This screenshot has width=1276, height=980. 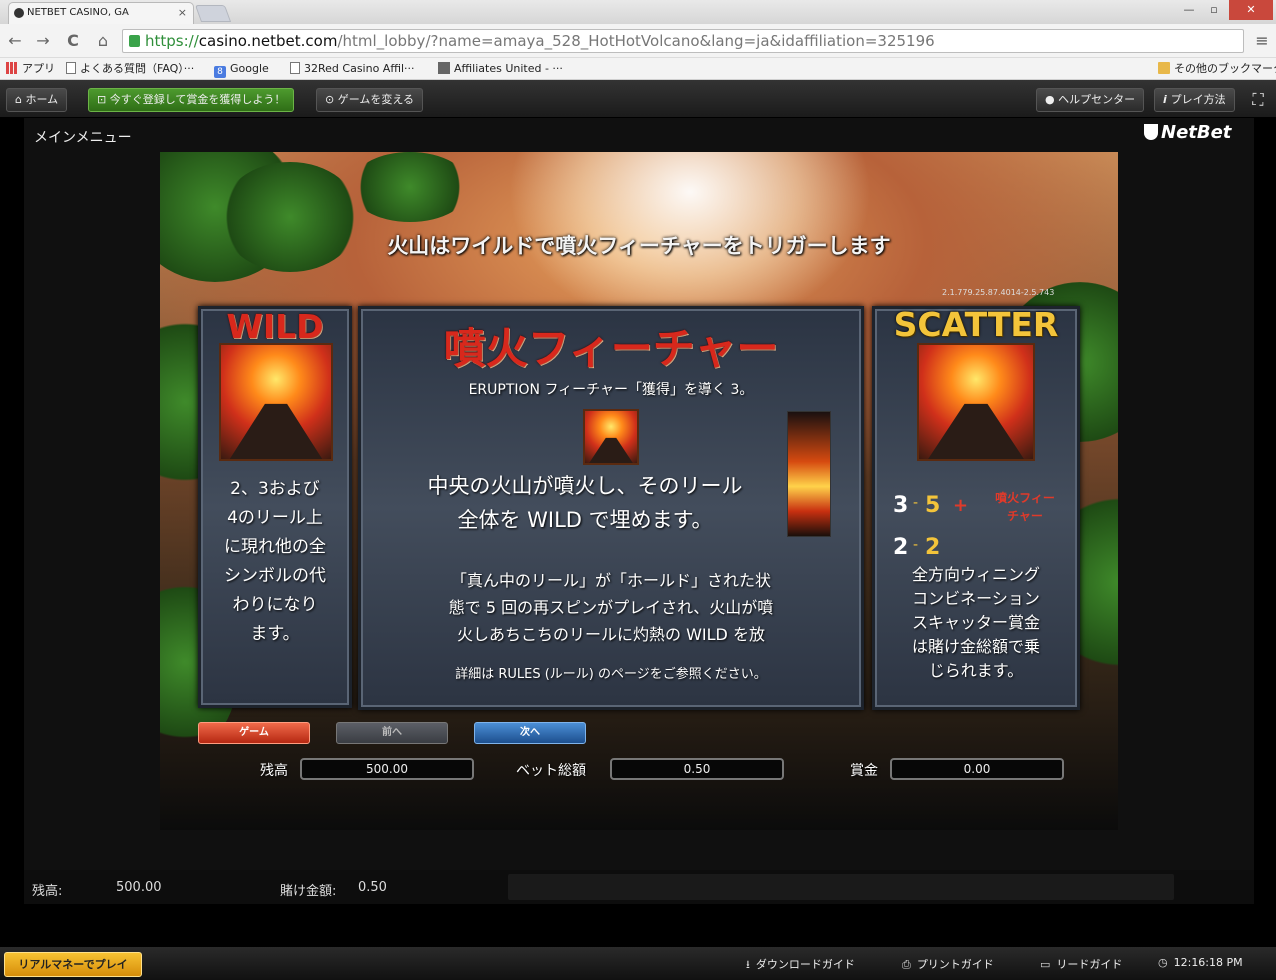 What do you see at coordinates (800, 965) in the screenshot?
I see `download-guide-link: ⭳ ダウンロードガイド` at bounding box center [800, 965].